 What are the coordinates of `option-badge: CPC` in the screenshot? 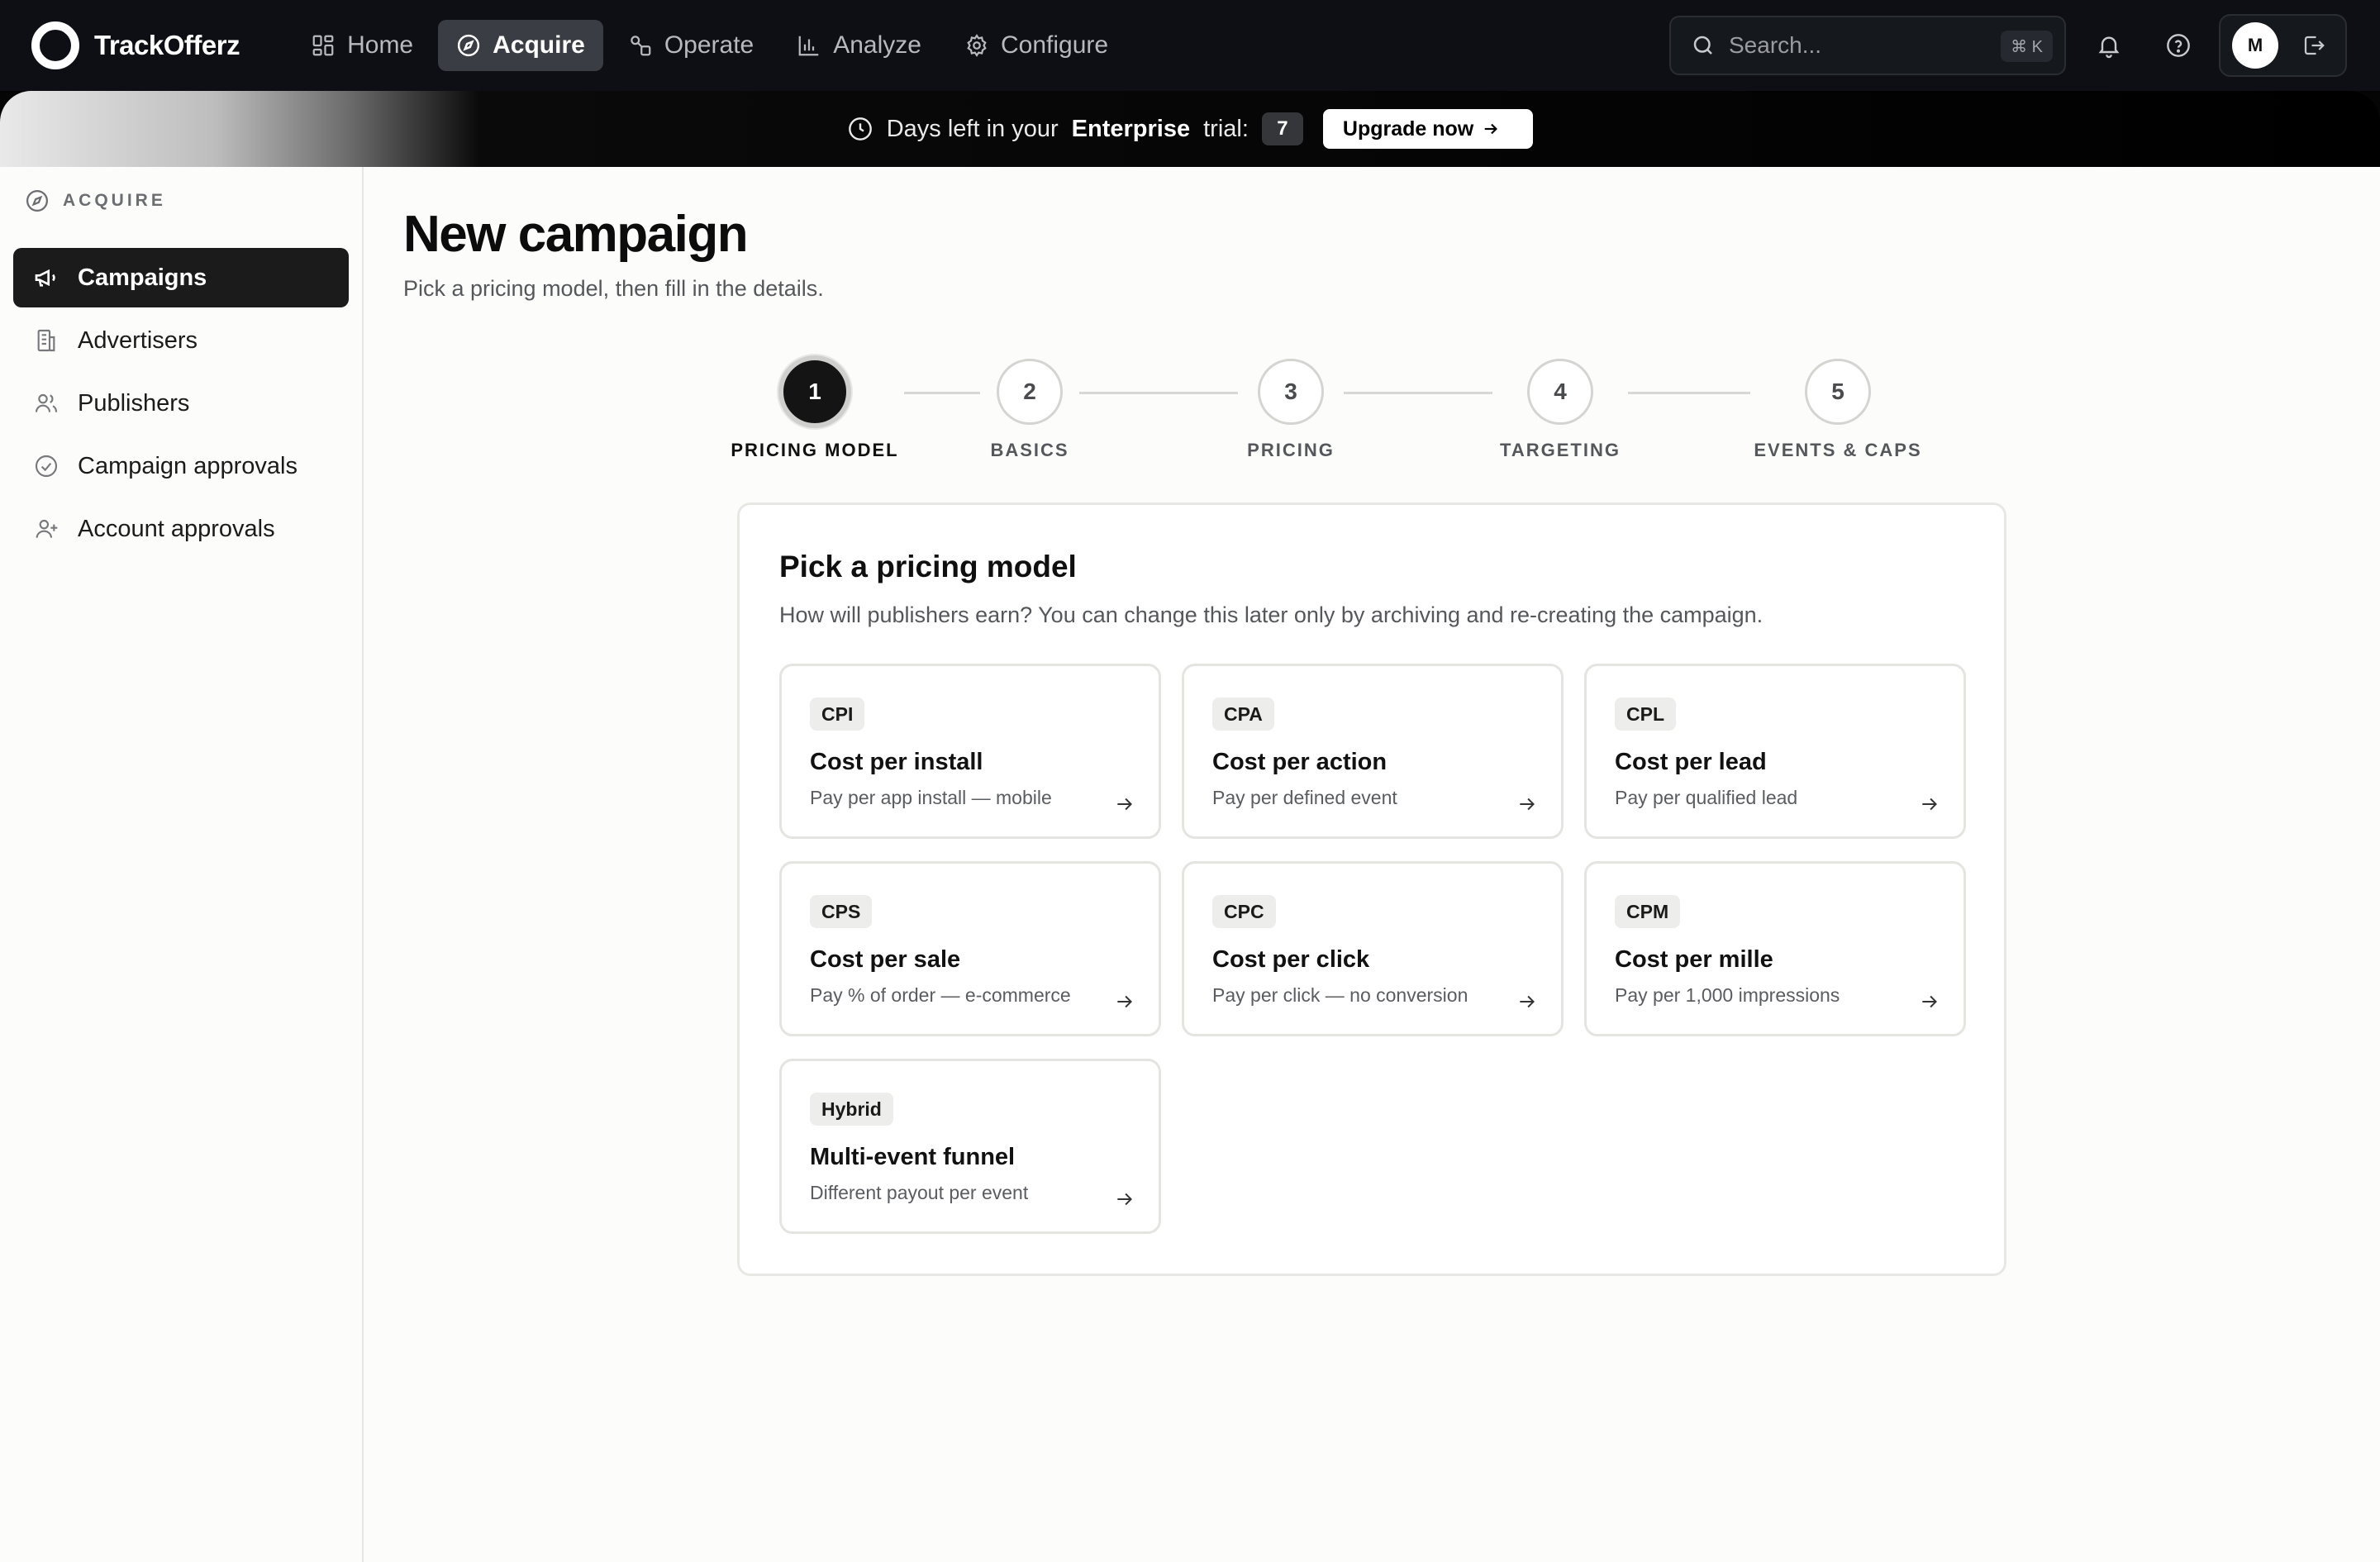 It's located at (1244, 912).